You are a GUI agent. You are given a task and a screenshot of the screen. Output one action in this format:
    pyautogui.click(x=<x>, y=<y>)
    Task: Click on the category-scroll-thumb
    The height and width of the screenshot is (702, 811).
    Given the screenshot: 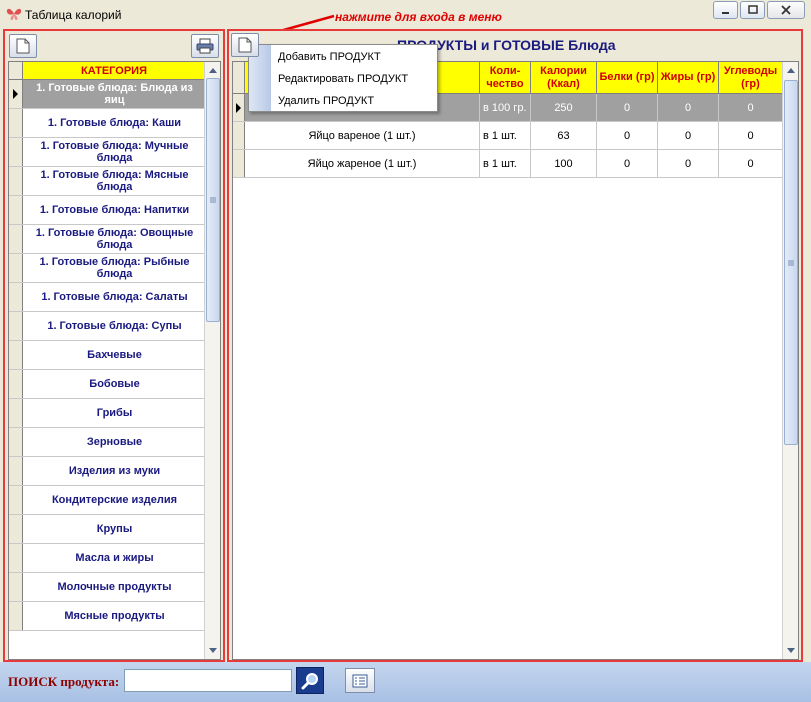 What is the action you would take?
    pyautogui.click(x=213, y=200)
    